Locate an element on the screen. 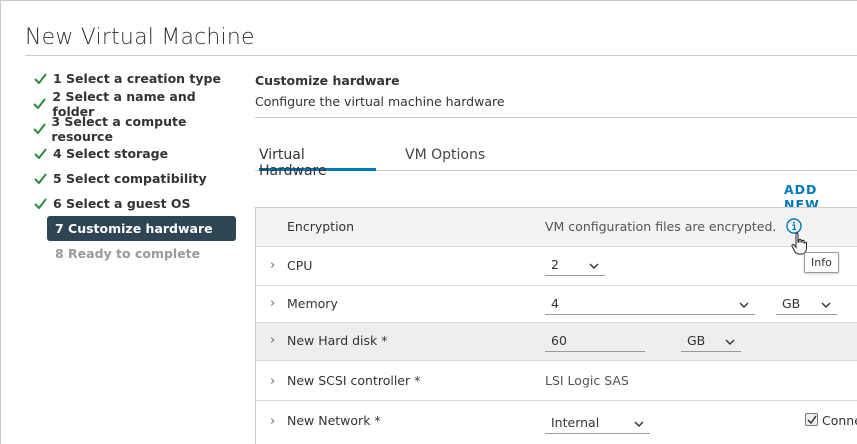  memory-row: › Memory 4 GB is located at coordinates (556, 304).